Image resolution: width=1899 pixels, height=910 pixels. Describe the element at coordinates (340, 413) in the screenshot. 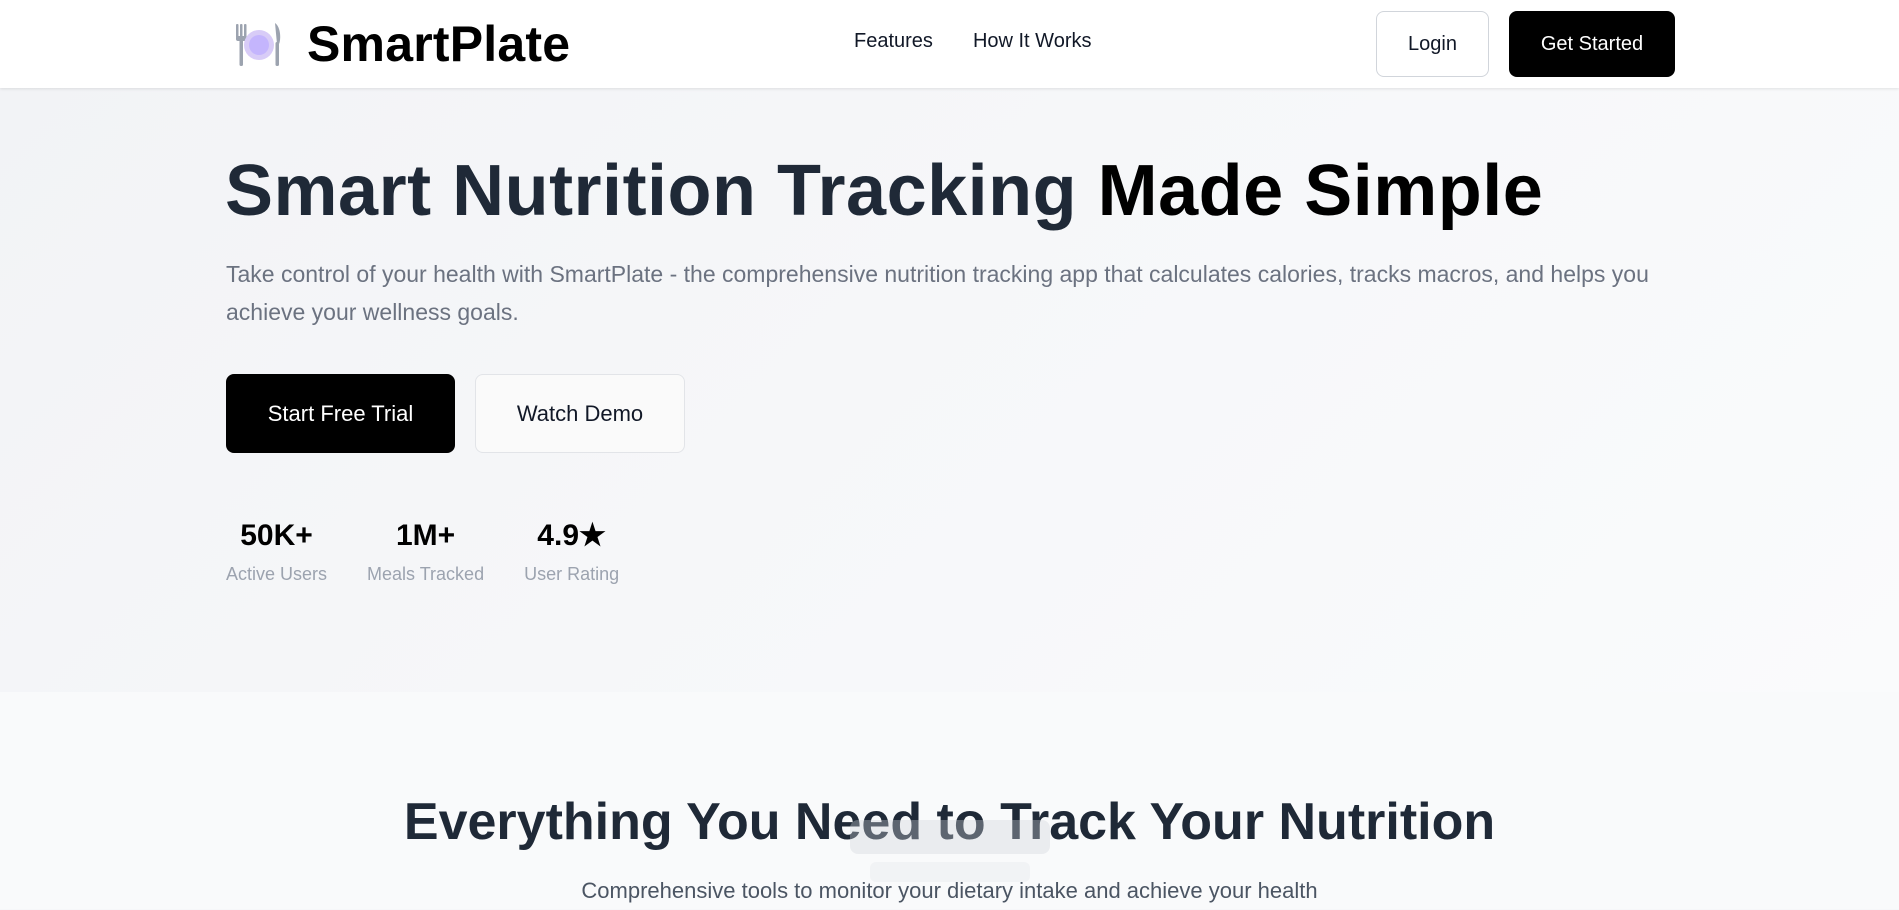

I see `start-free-trial-button: Start Free Trial` at that location.